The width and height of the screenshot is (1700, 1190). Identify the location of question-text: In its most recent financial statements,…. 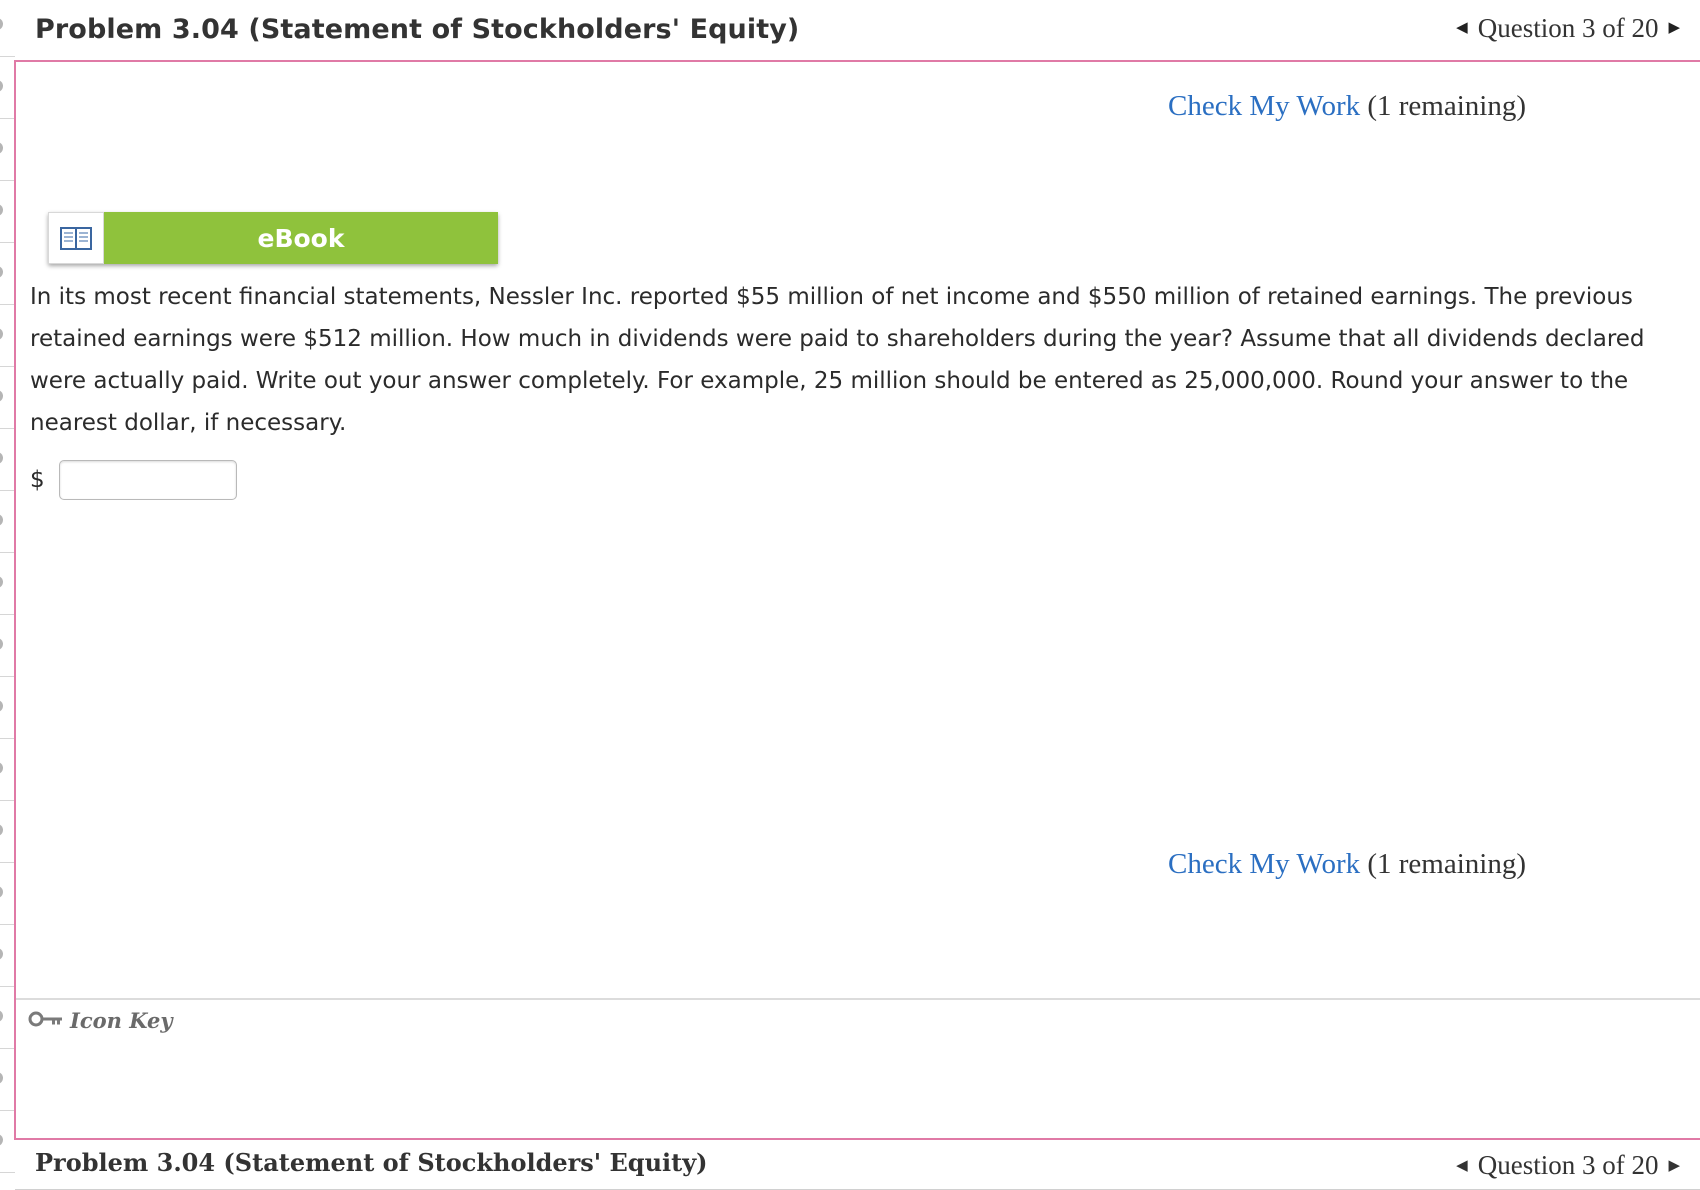
(837, 360).